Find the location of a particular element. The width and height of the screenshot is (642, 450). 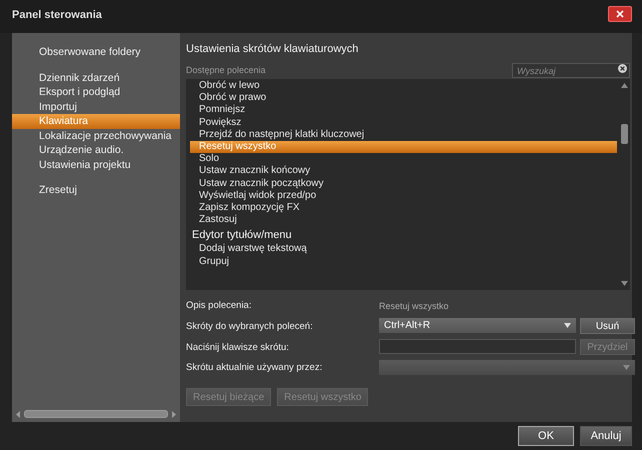

scrollbar-thumb is located at coordinates (624, 134).